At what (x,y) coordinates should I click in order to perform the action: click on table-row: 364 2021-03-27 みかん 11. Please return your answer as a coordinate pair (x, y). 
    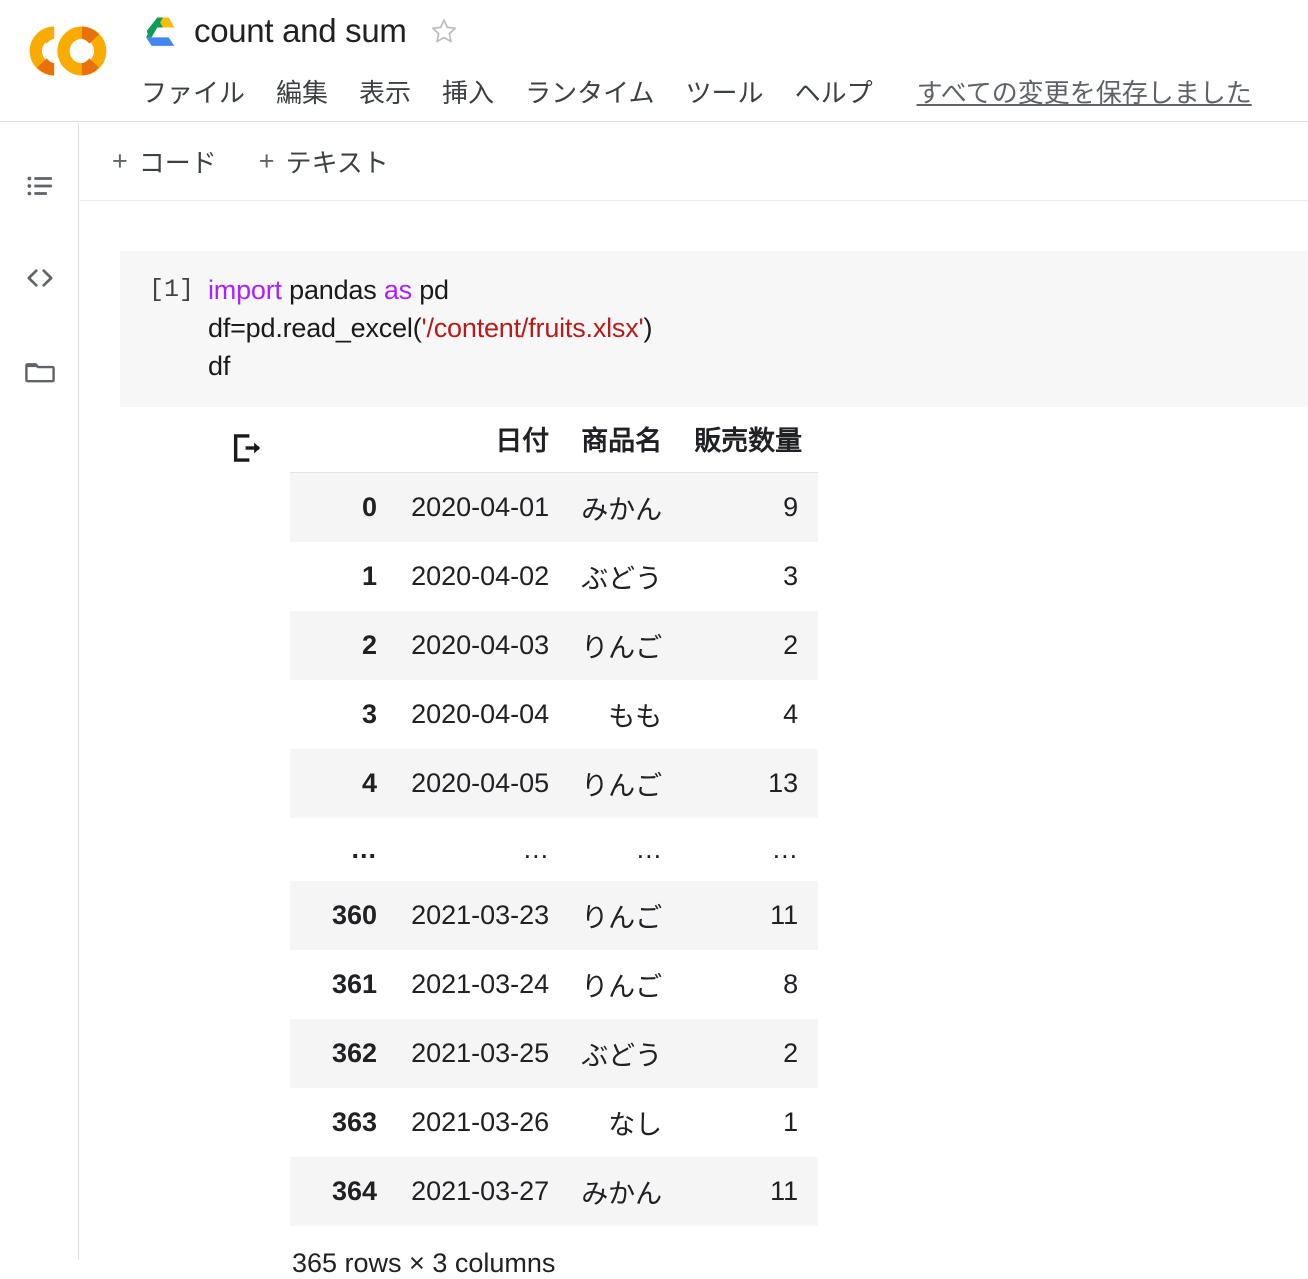
    Looking at the image, I should click on (554, 1191).